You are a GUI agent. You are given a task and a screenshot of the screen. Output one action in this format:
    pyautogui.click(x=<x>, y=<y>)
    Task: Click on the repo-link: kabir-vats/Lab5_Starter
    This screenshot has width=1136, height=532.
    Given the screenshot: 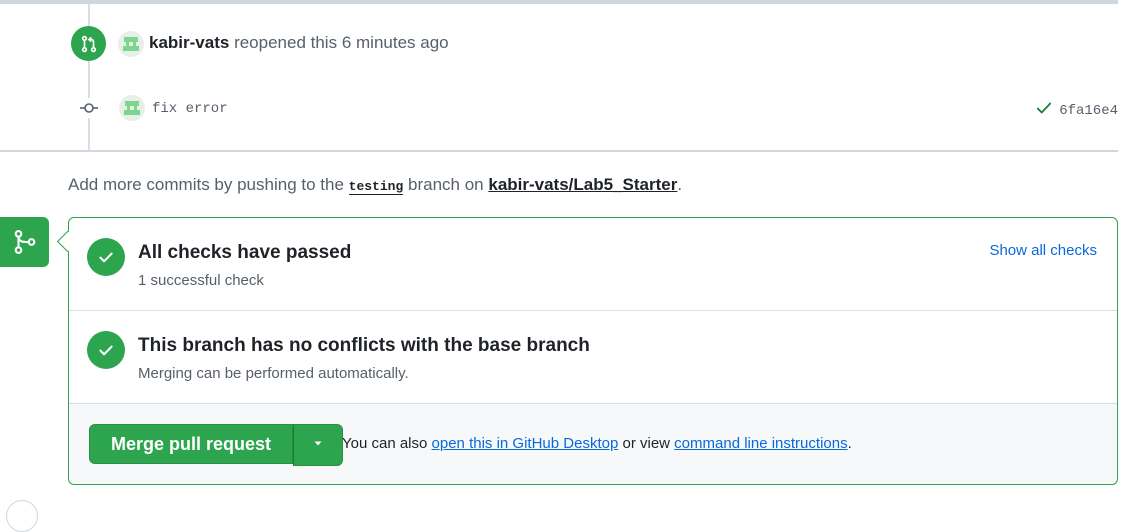 What is the action you would take?
    pyautogui.click(x=582, y=184)
    